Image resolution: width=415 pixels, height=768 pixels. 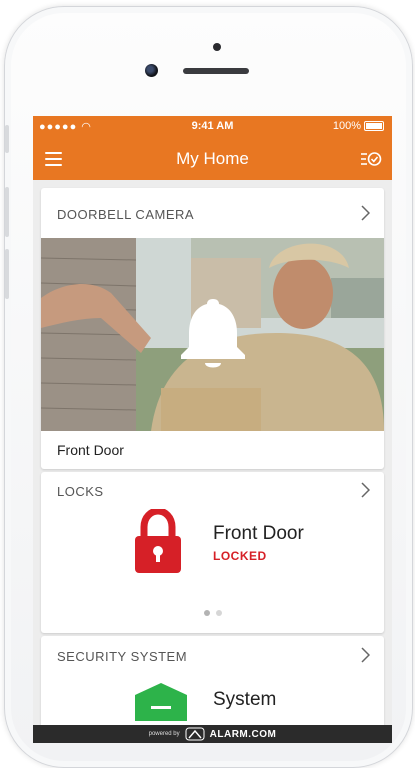 What do you see at coordinates (346, 126) in the screenshot?
I see `battery-percent: 100%` at bounding box center [346, 126].